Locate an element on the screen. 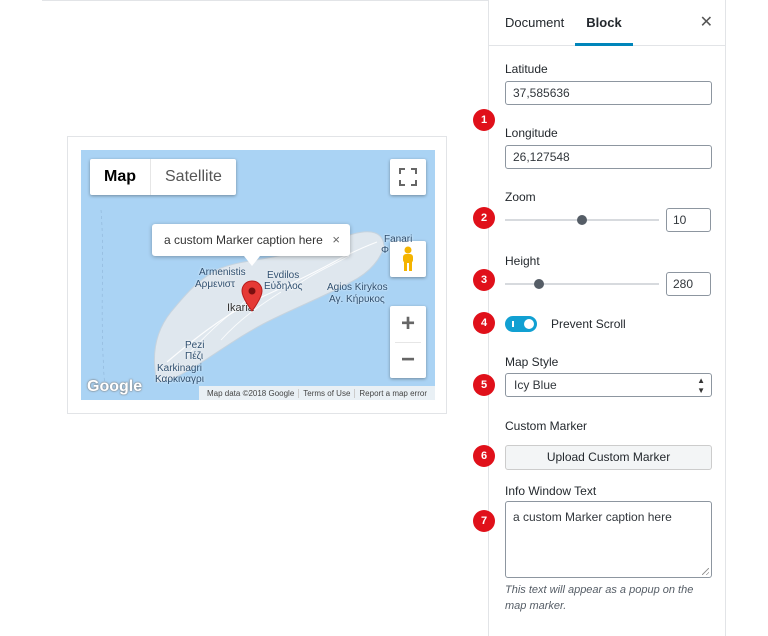 This screenshot has height=636, width=768. height-slider-track is located at coordinates (582, 284).